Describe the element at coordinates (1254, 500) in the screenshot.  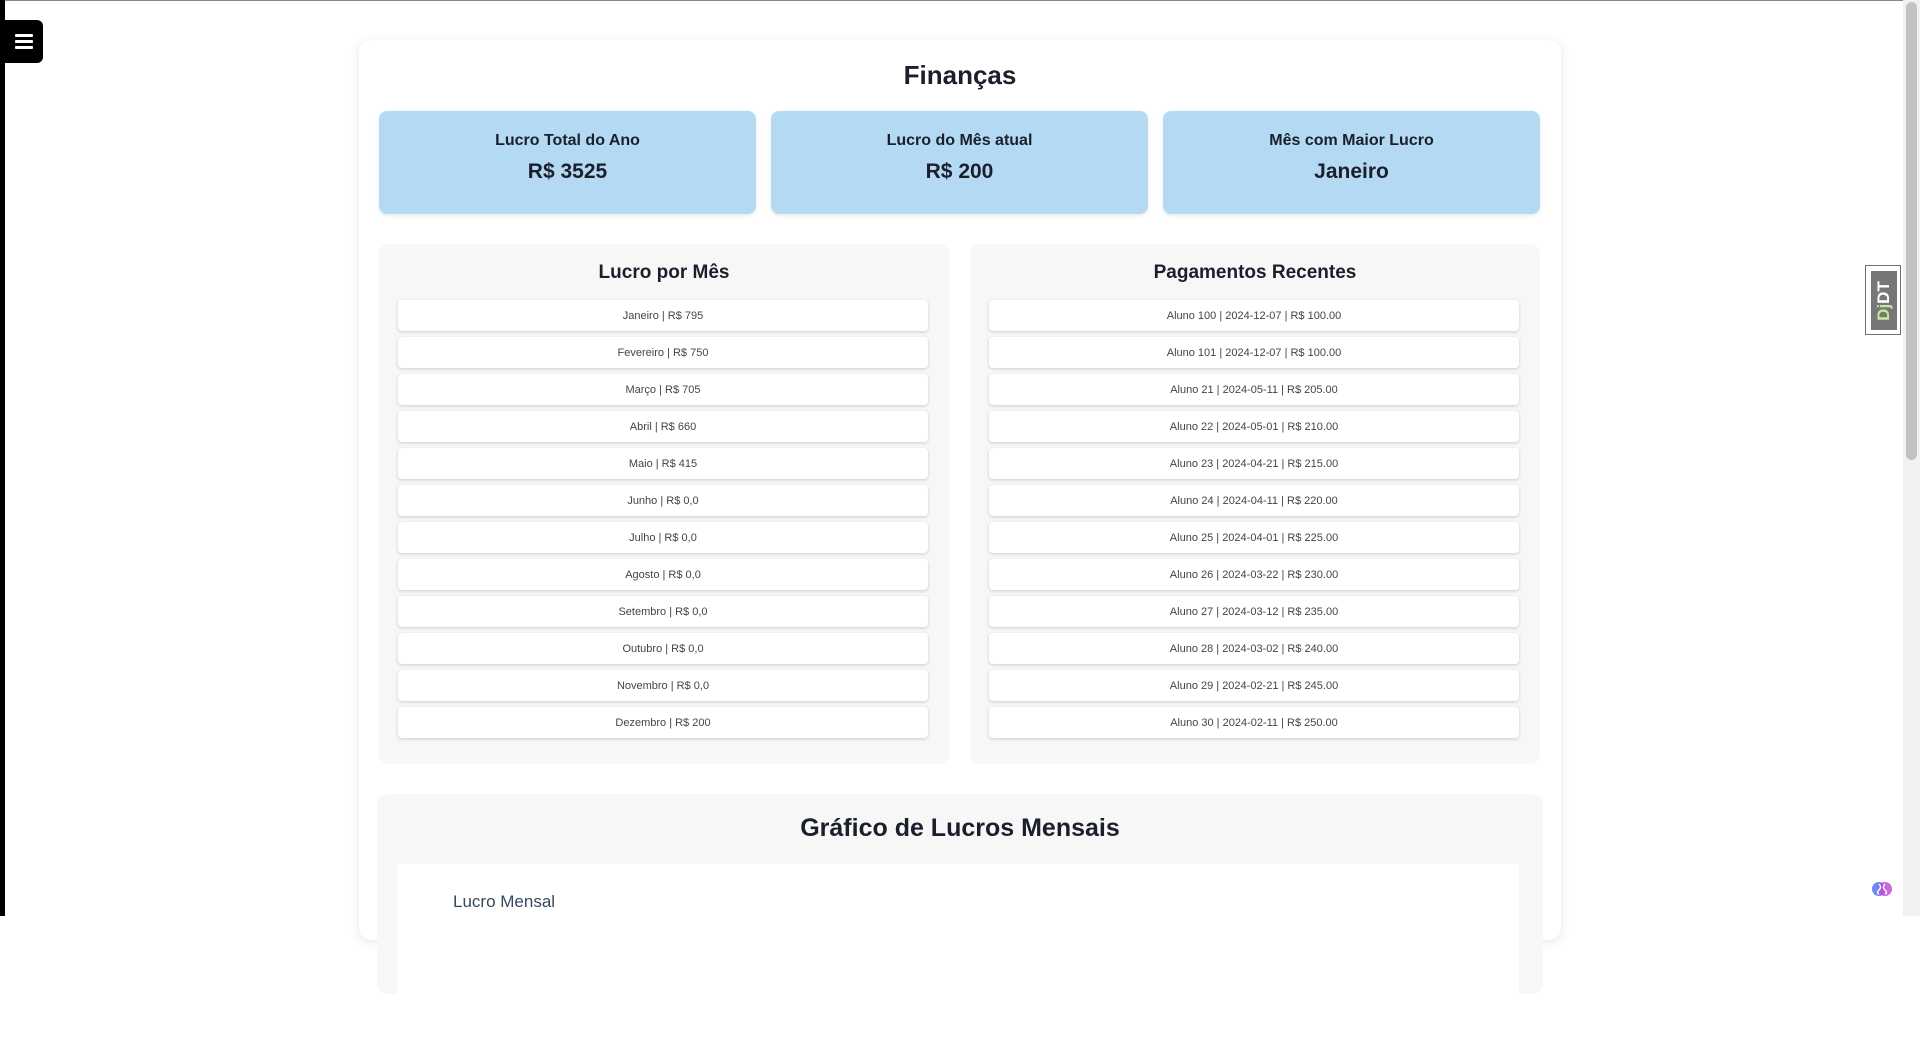
I see `list-item: Aluno 24 | 2024-04-11 | R$ 220.00` at that location.